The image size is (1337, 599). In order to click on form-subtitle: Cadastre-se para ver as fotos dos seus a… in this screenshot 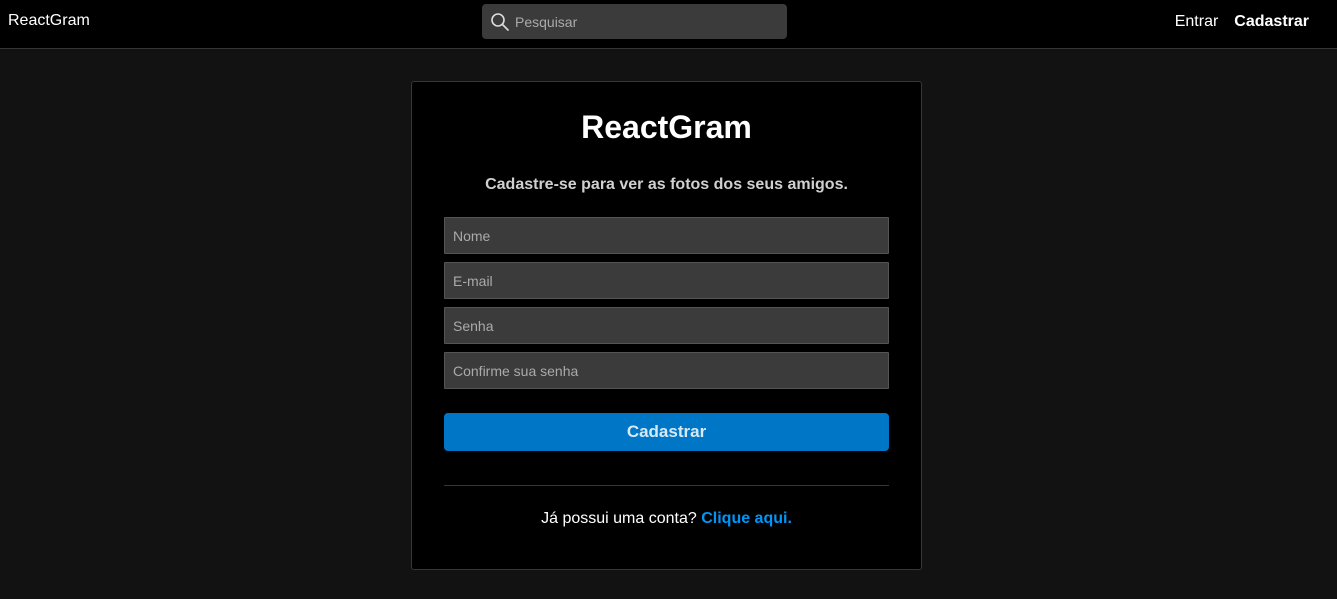, I will do `click(666, 184)`.